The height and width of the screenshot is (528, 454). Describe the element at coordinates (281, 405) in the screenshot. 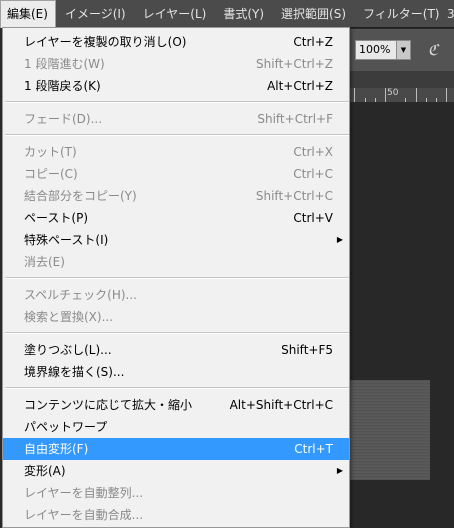

I see `menu-item-shortcut: Alt+Shift+Ctrl+C` at that location.